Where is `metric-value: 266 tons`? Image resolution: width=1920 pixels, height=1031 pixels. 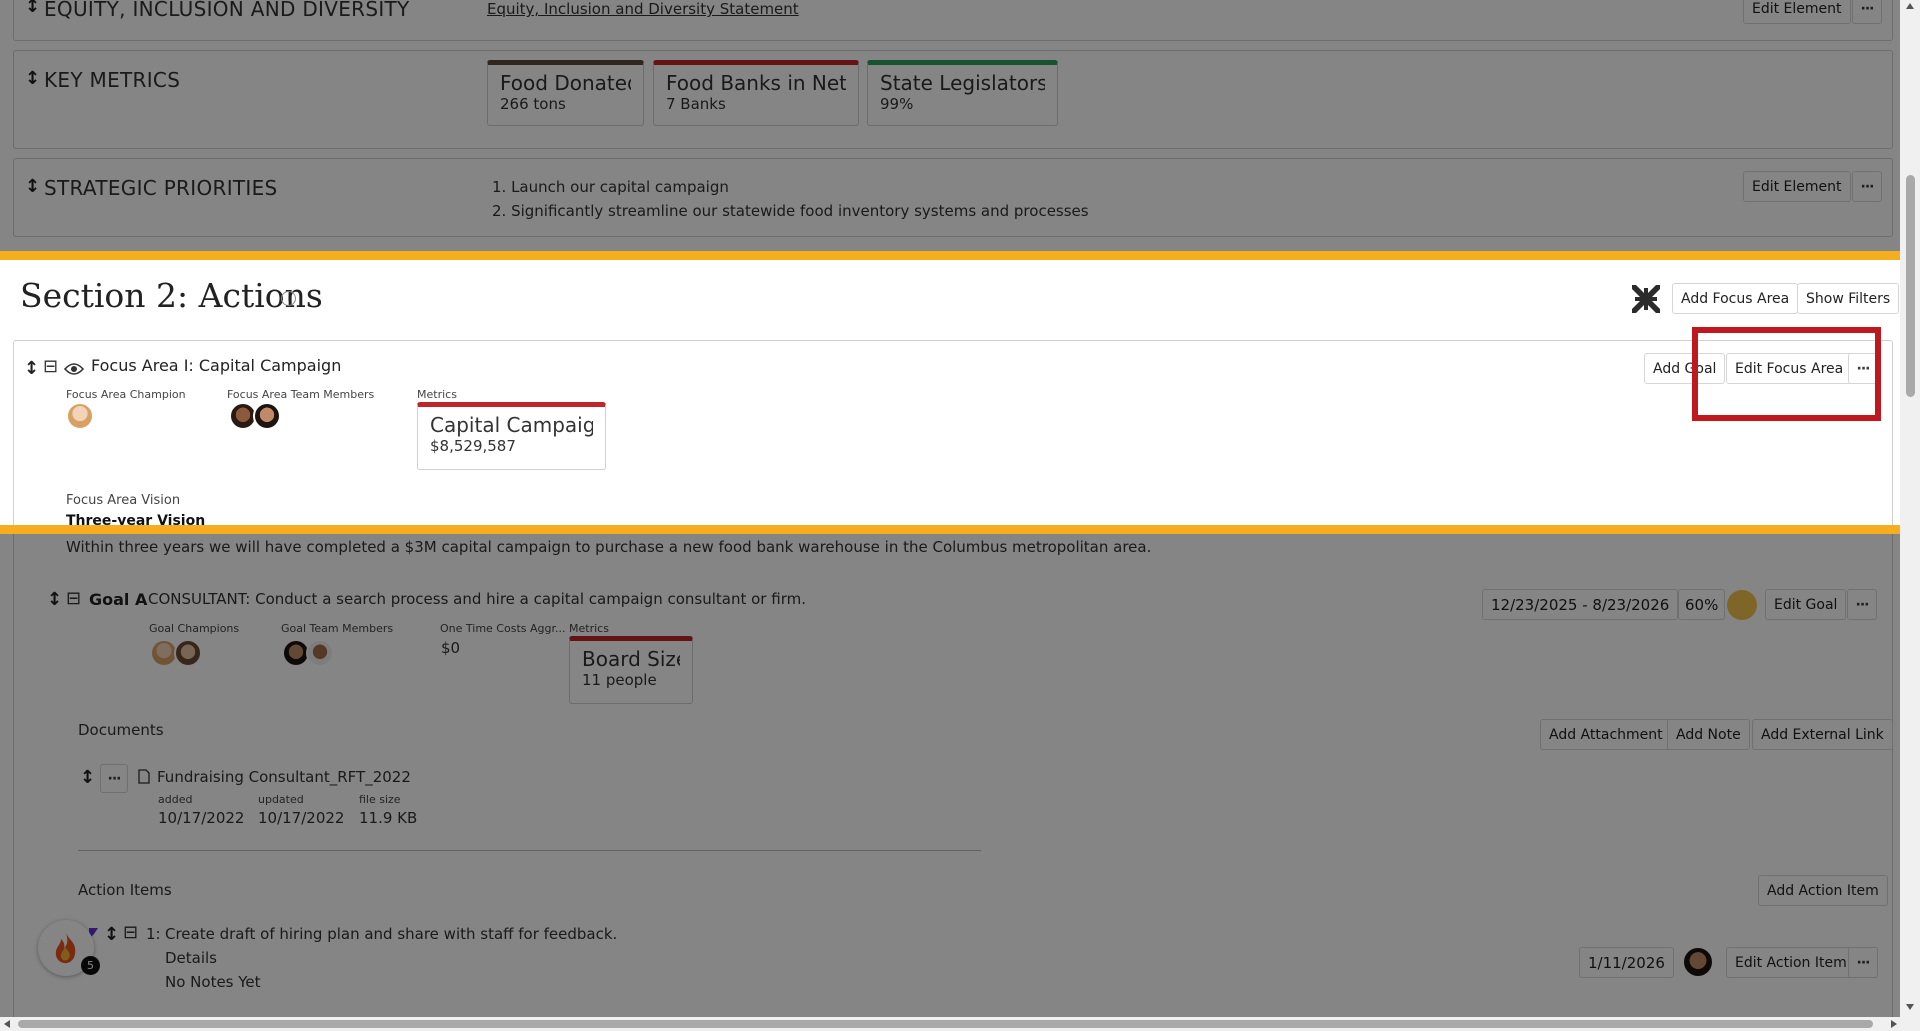
metric-value: 266 tons is located at coordinates (533, 104).